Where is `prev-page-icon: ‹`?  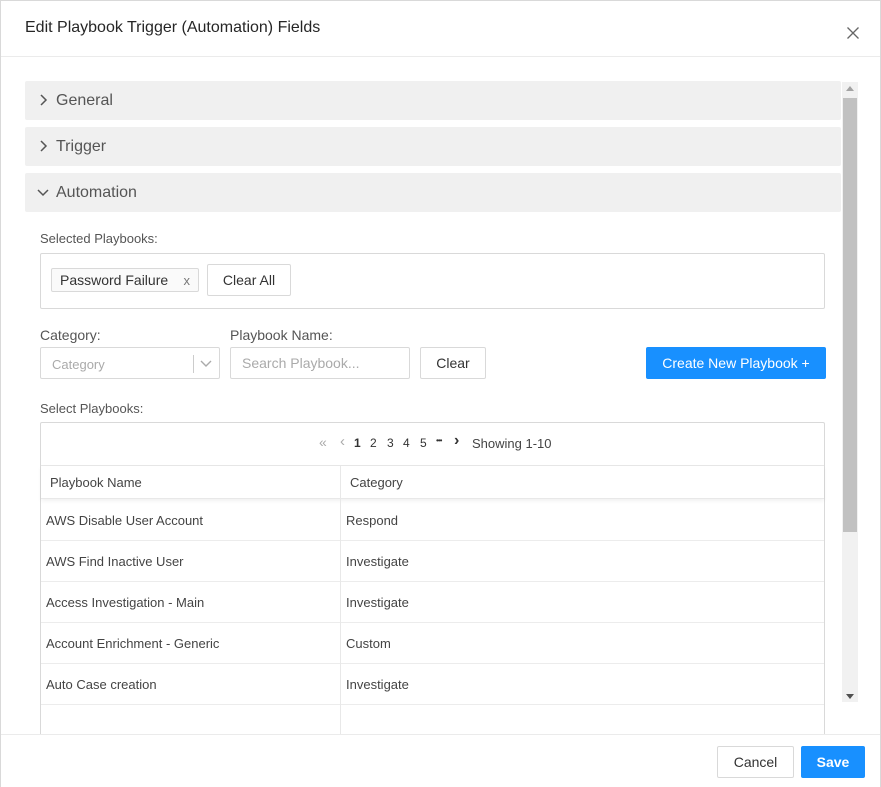 prev-page-icon: ‹ is located at coordinates (342, 441).